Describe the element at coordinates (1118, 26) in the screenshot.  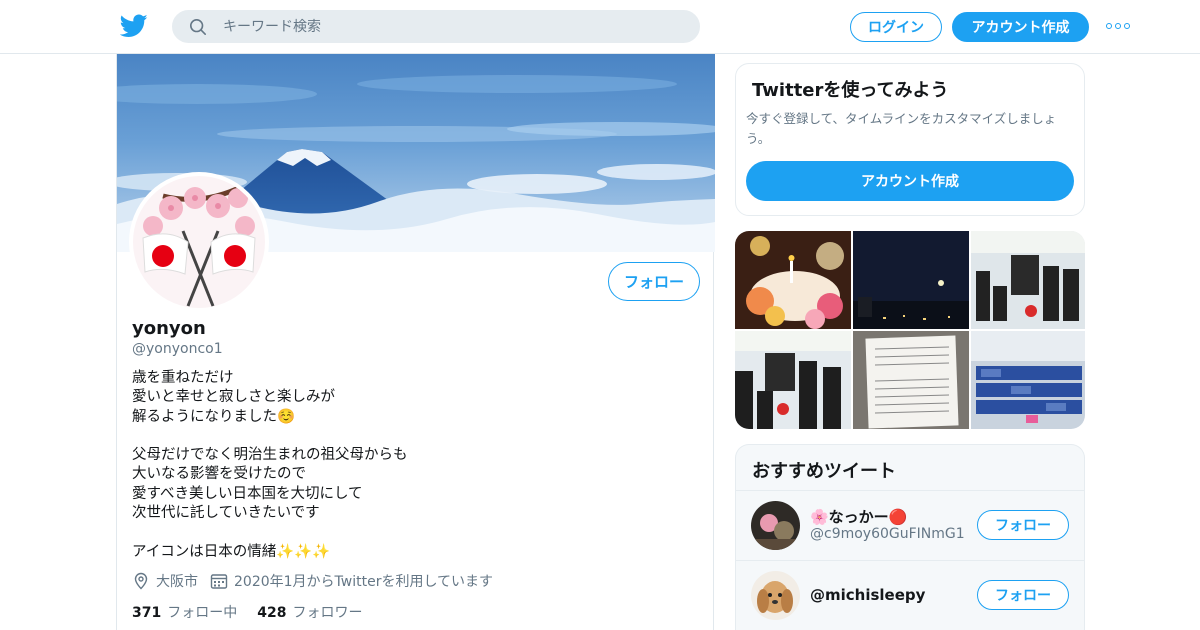
I see `more-icon` at that location.